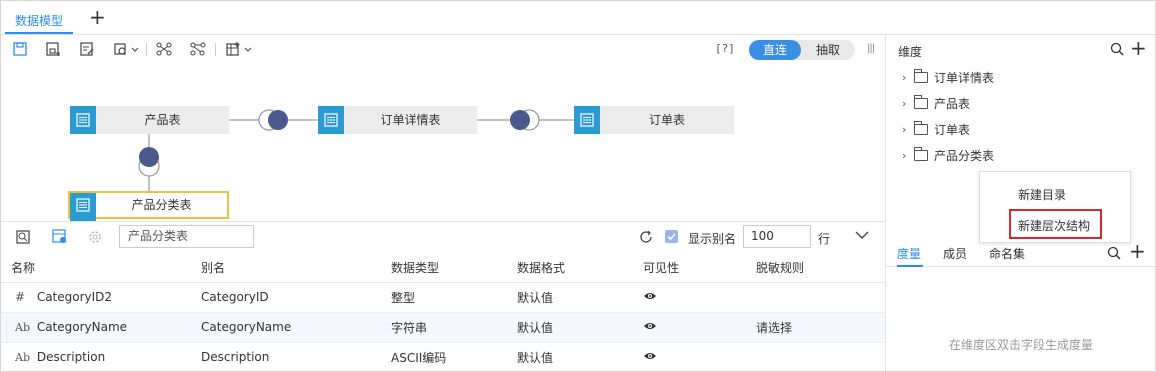 The height and width of the screenshot is (372, 1156). I want to click on preview-icon, so click(23, 237).